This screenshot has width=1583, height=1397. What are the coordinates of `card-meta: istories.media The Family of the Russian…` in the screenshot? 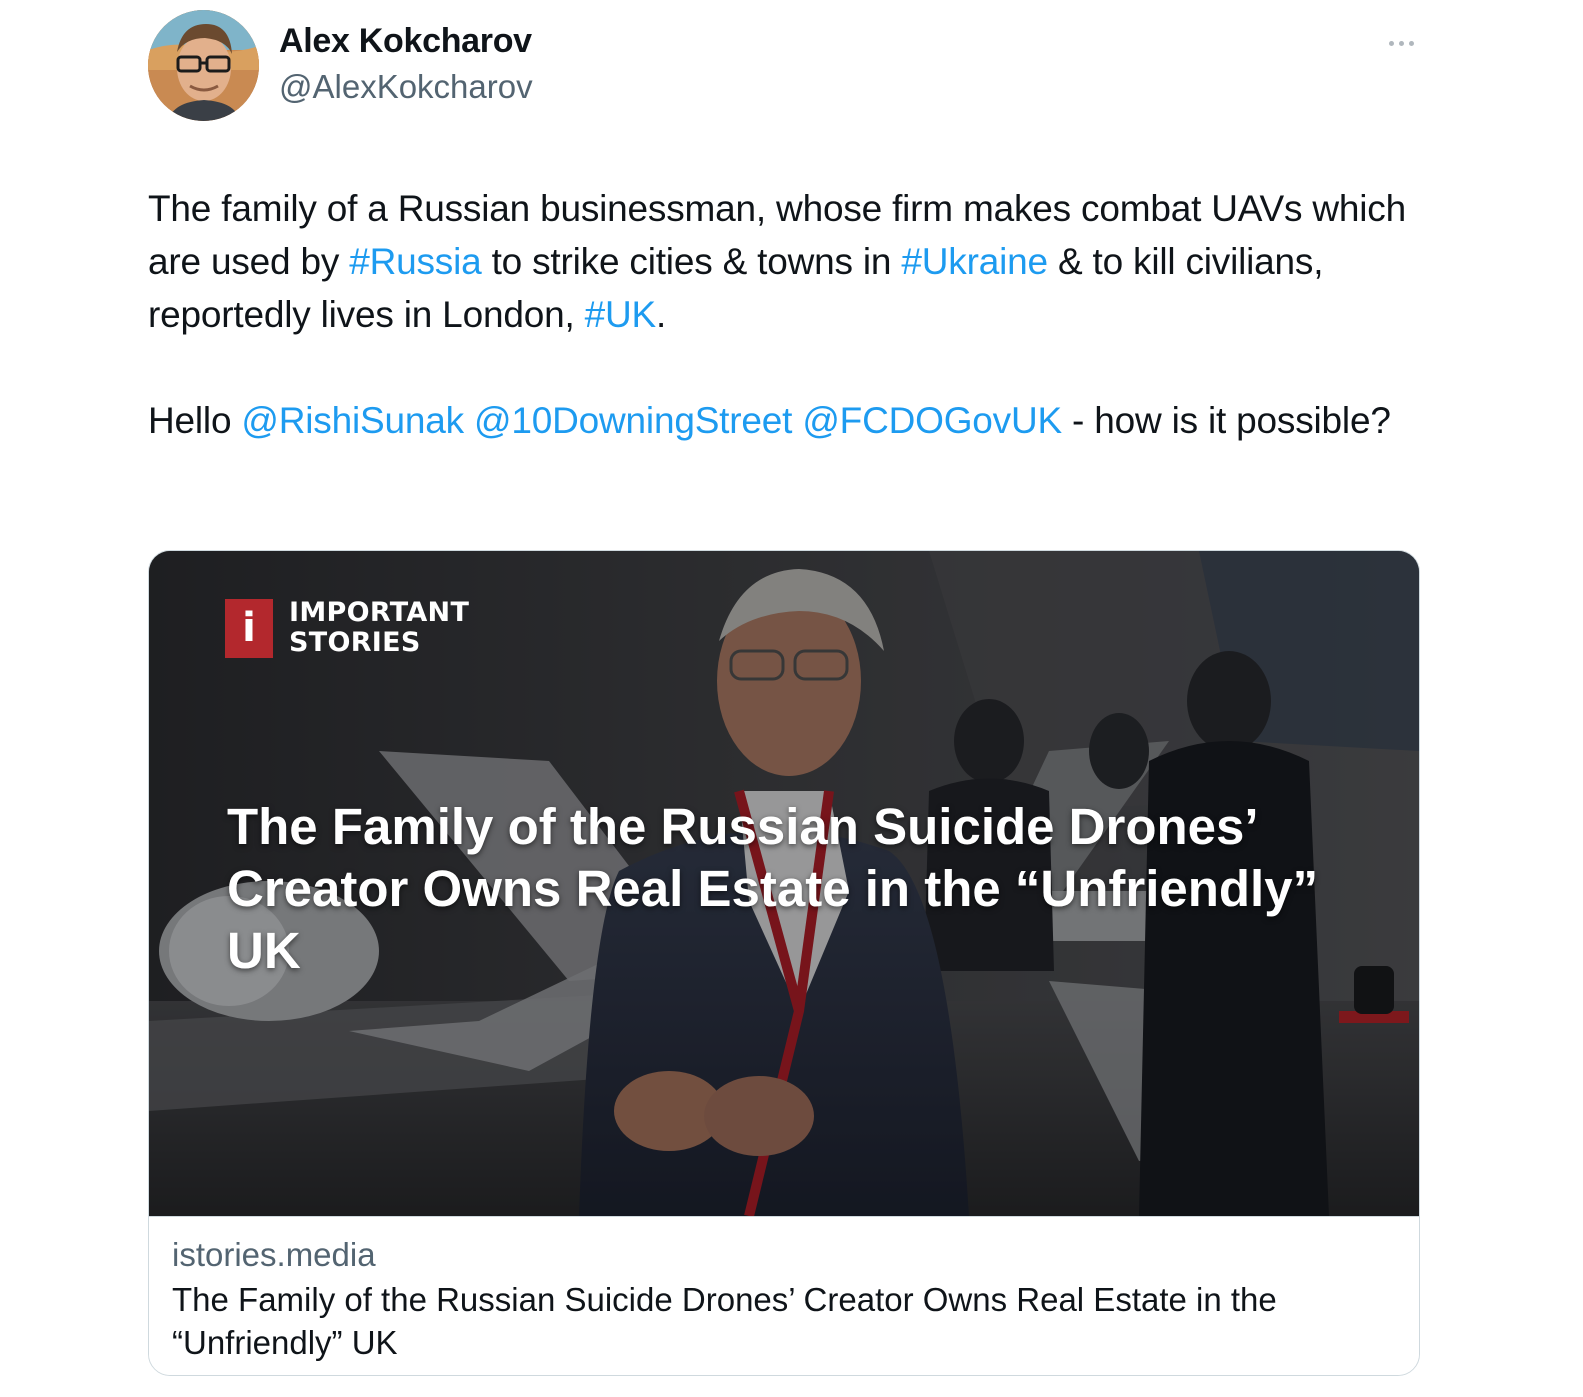 It's located at (784, 1295).